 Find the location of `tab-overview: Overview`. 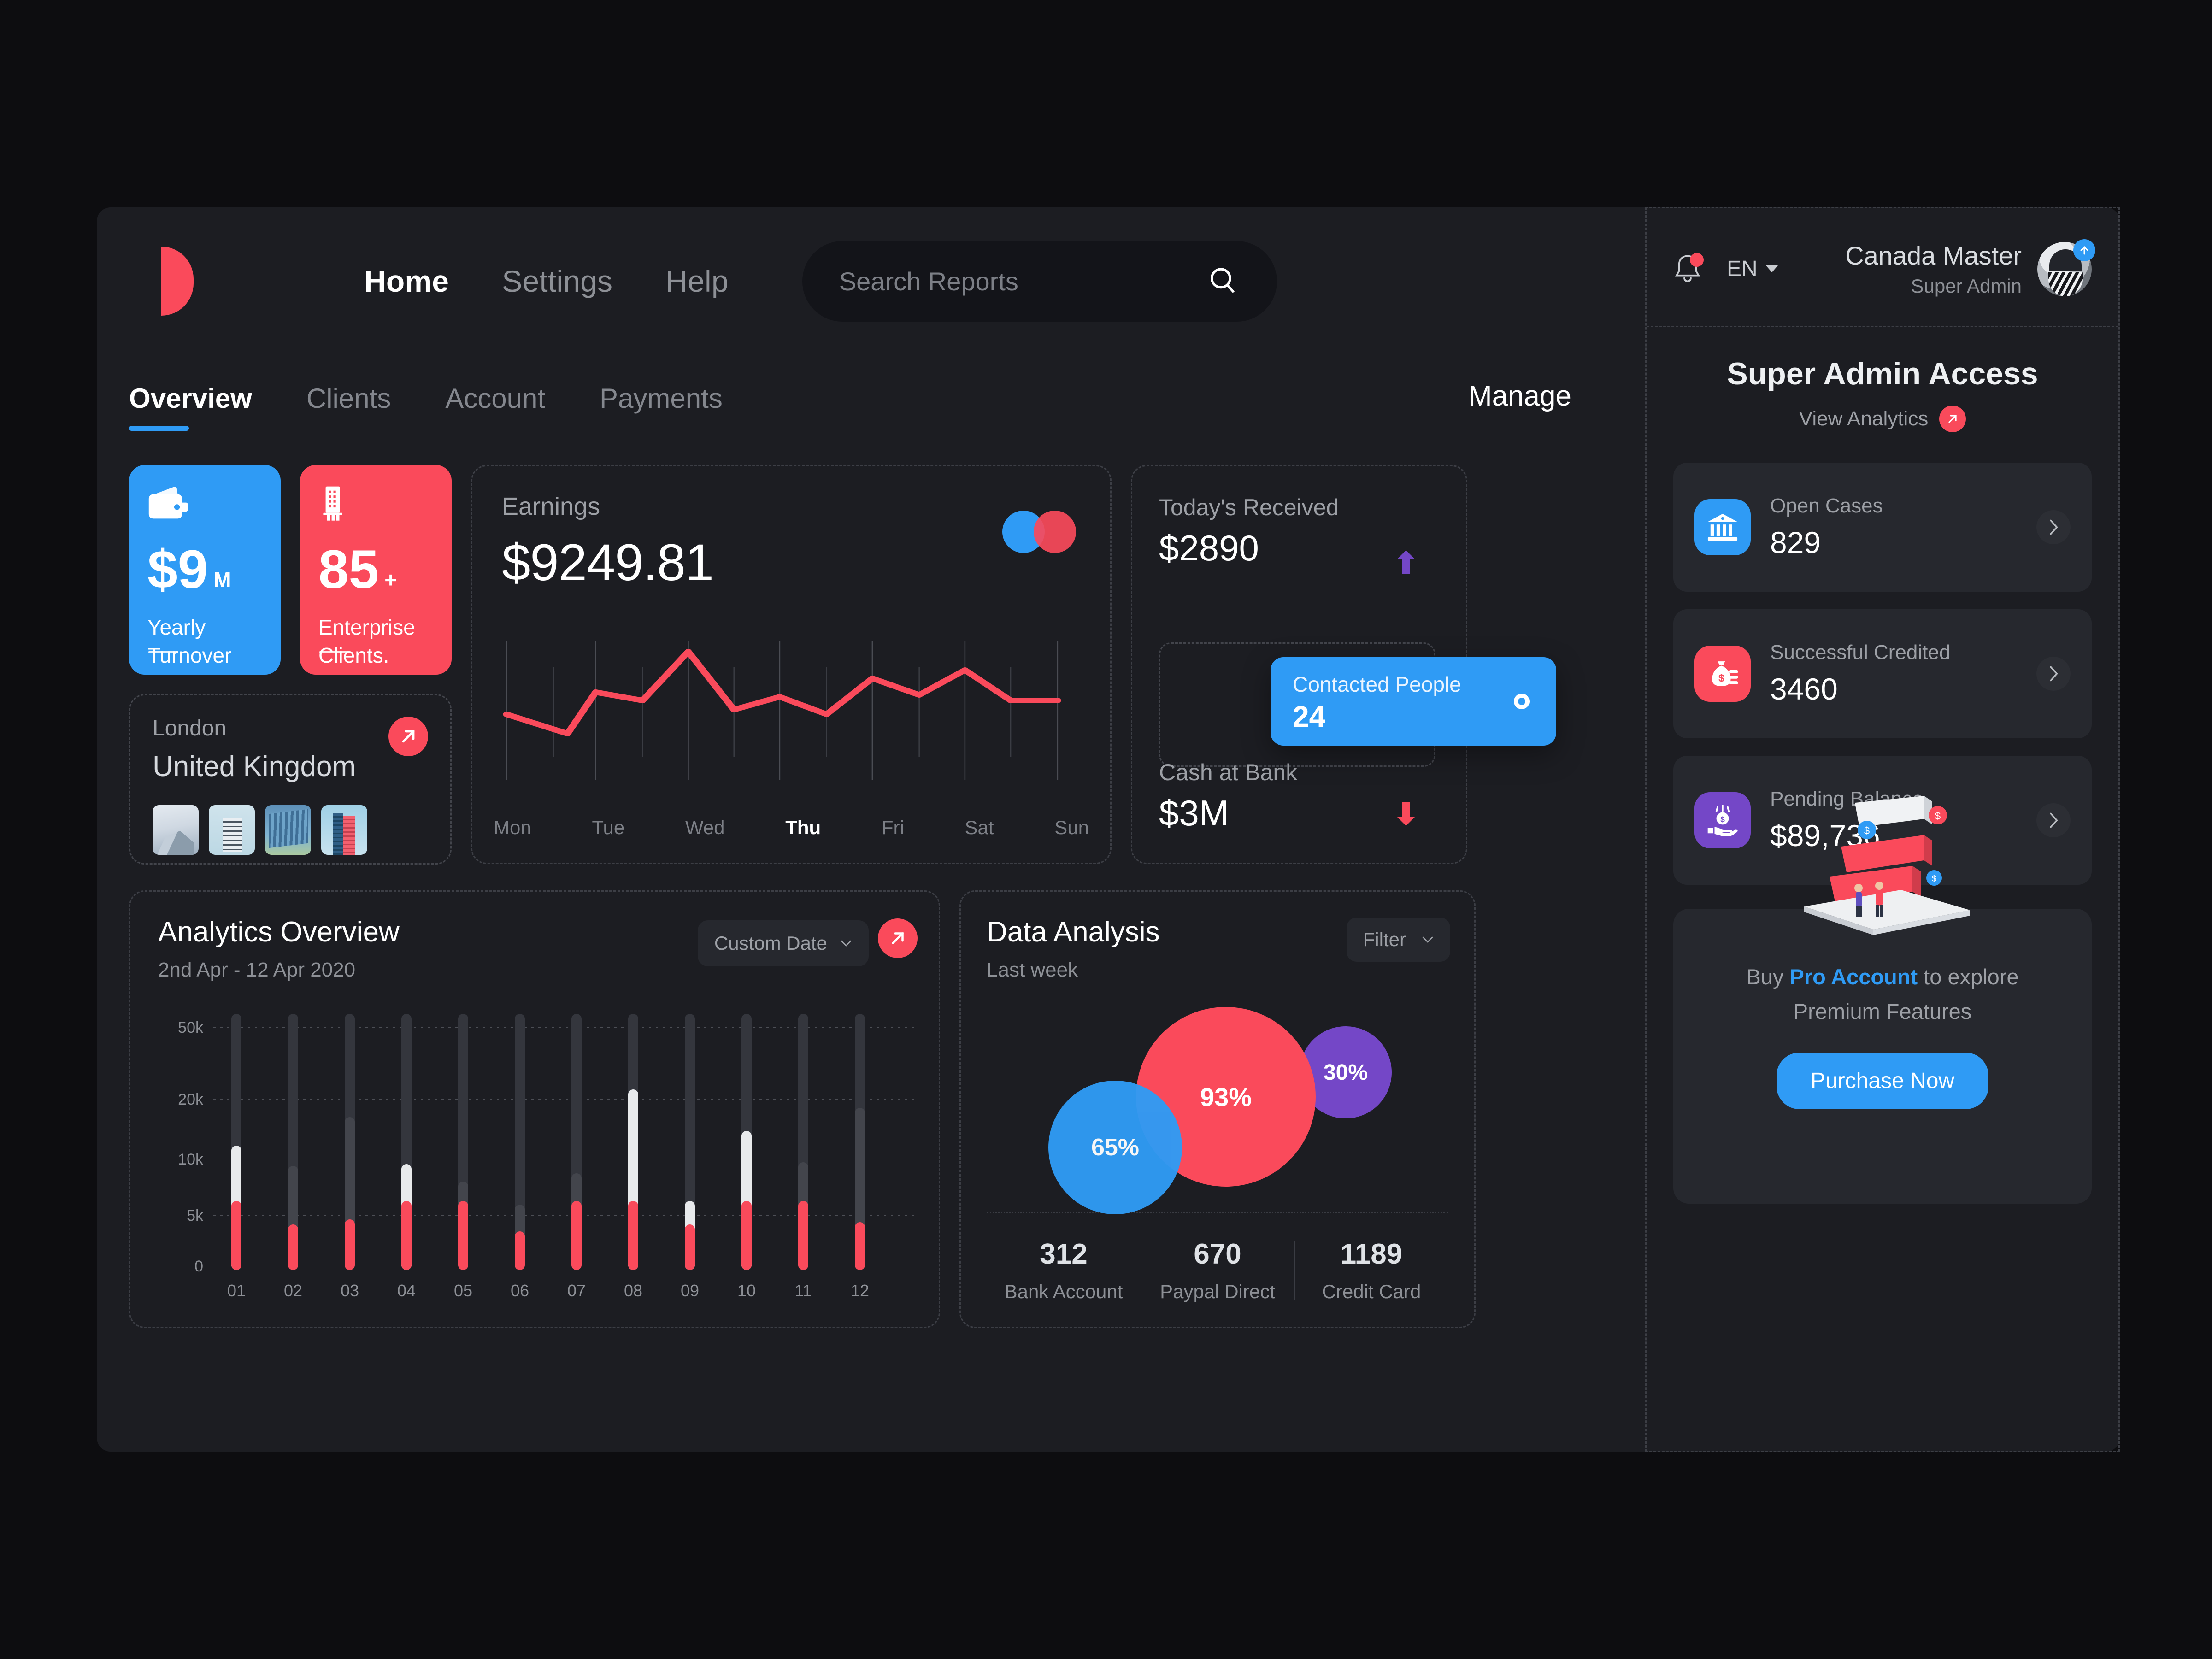

tab-overview: Overview is located at coordinates (190, 406).